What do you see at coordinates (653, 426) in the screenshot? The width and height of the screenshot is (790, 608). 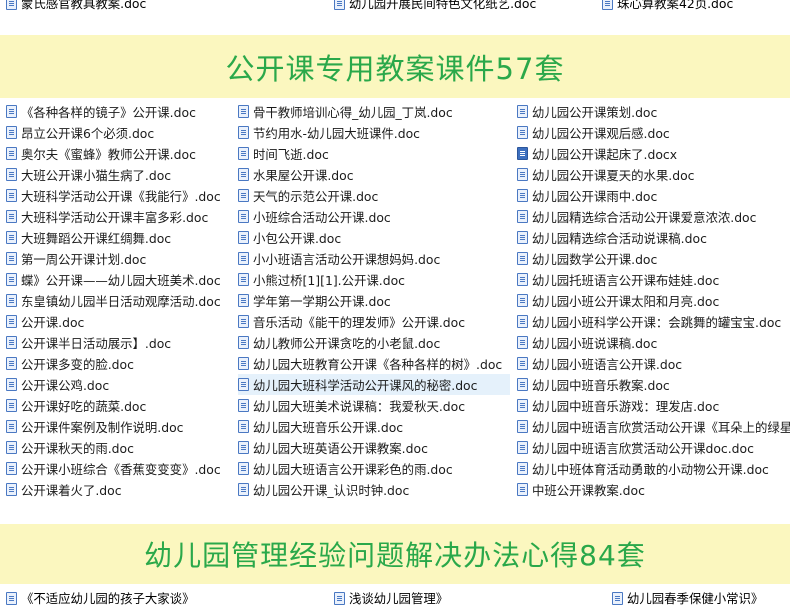 I see `file-item: 幼儿园中班语言欣赏活动公开课《耳朵上的绿星` at bounding box center [653, 426].